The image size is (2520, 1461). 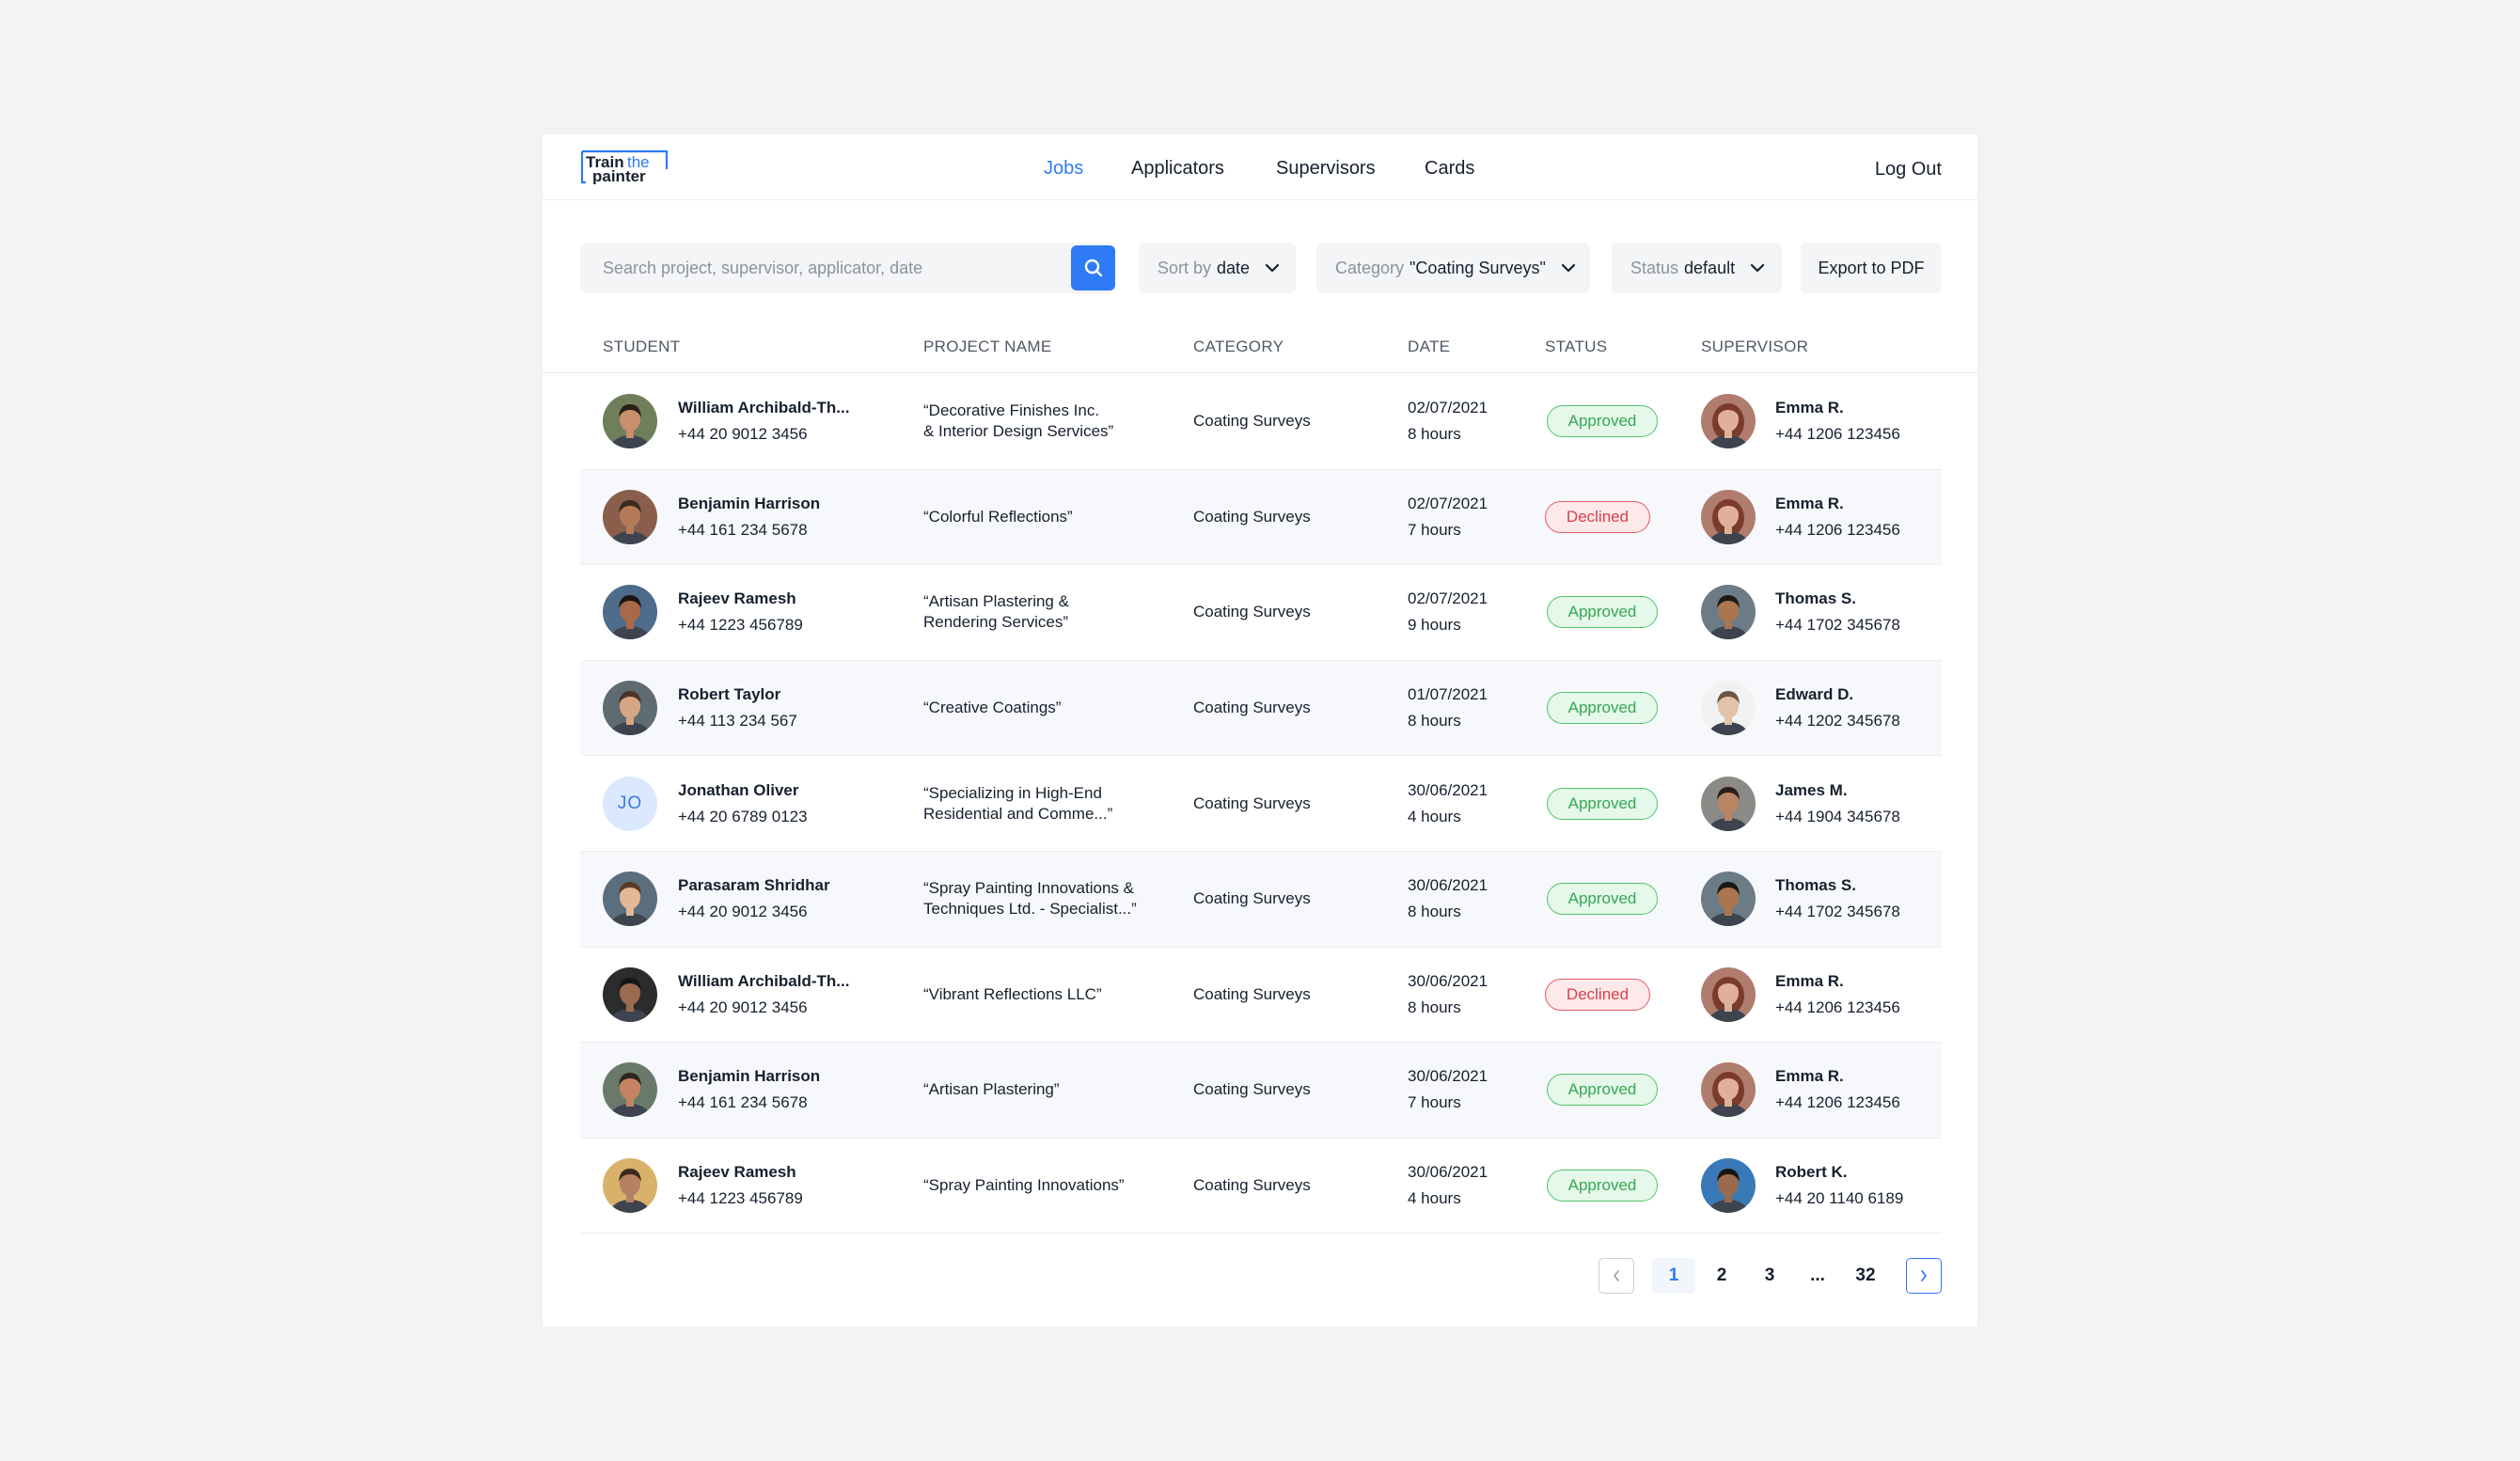 What do you see at coordinates (1028, 889) in the screenshot?
I see `project-name-line: “Spray Painting Innovations &` at bounding box center [1028, 889].